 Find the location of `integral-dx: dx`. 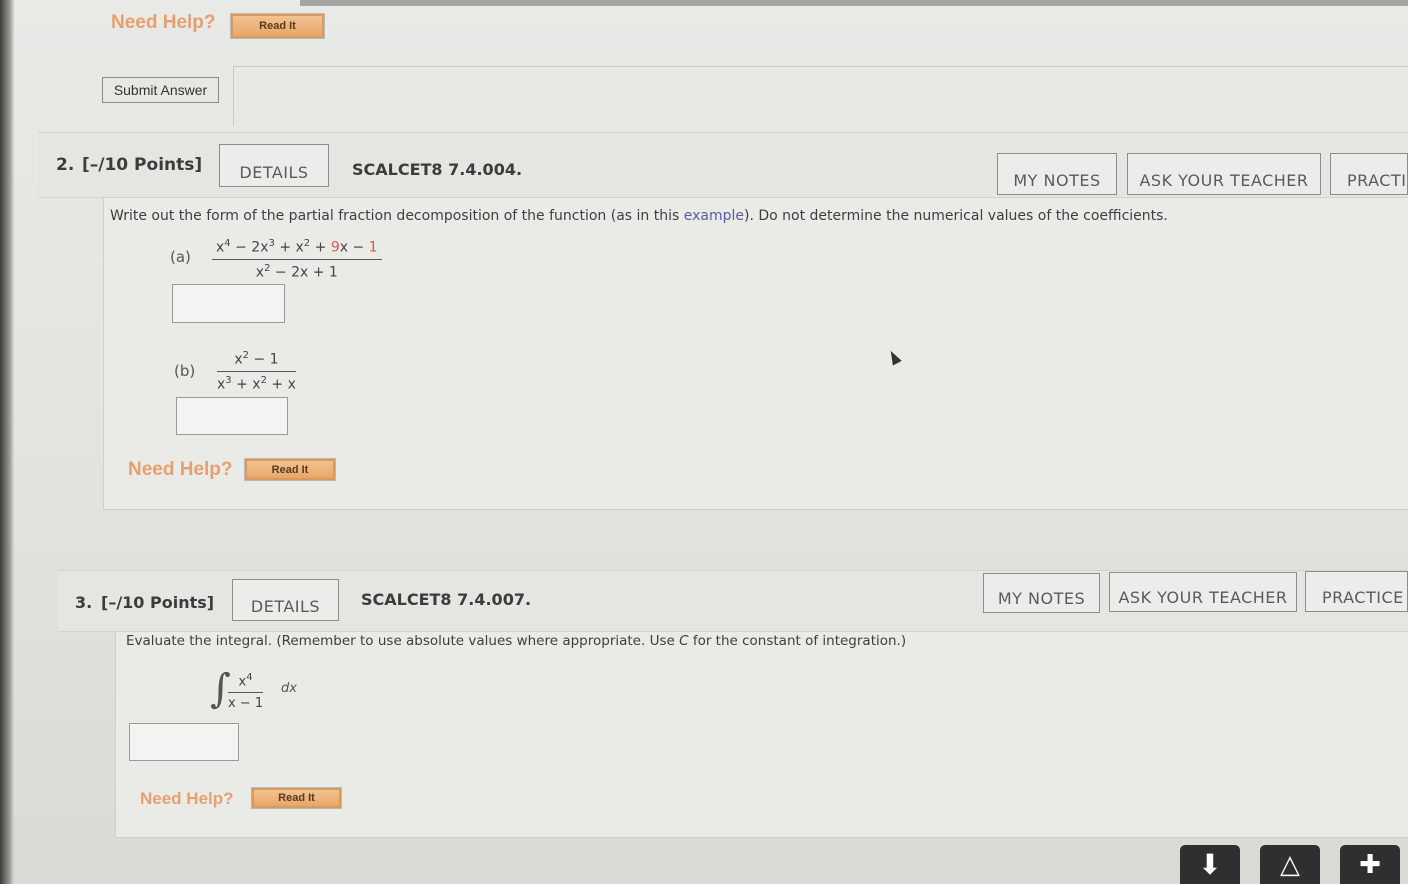

integral-dx: dx is located at coordinates (289, 688).